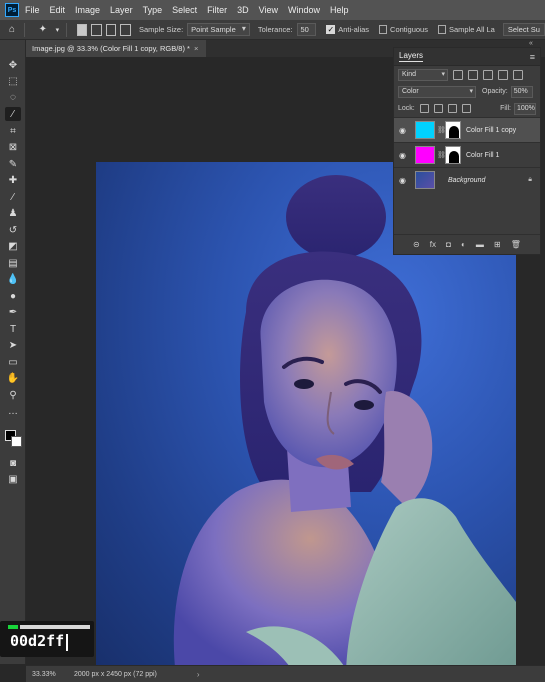  I want to click on add-to-selection-button, so click(96, 29).